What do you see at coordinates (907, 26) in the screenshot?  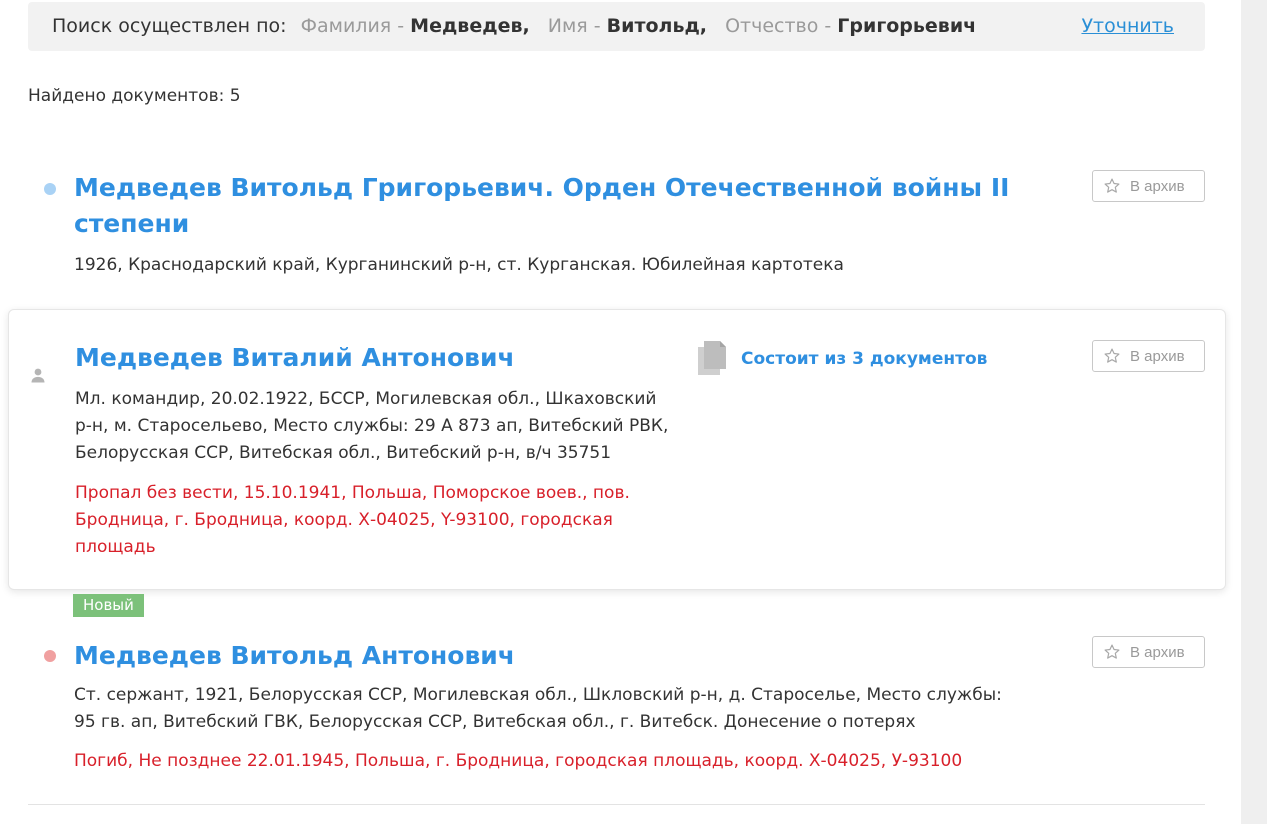 I see `patronymic-value: Григорьевич` at bounding box center [907, 26].